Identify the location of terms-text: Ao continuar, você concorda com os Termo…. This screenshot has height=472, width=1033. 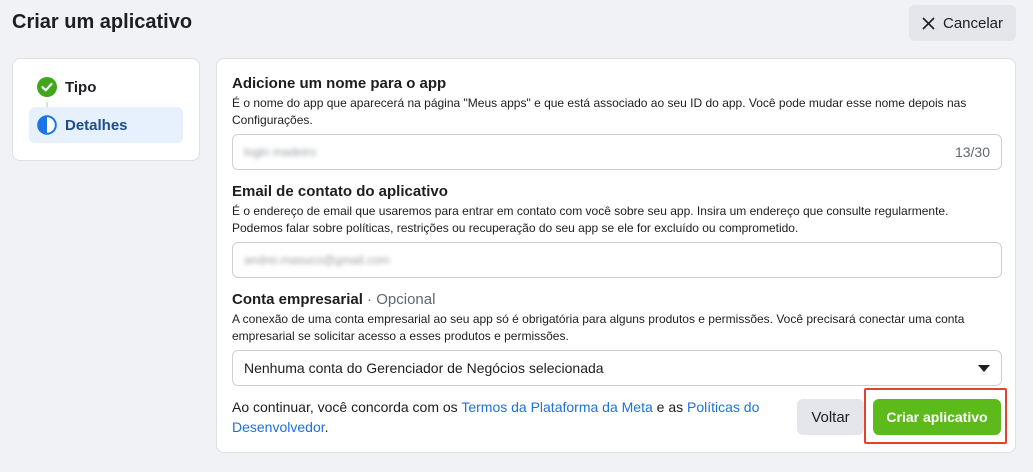
(507, 417).